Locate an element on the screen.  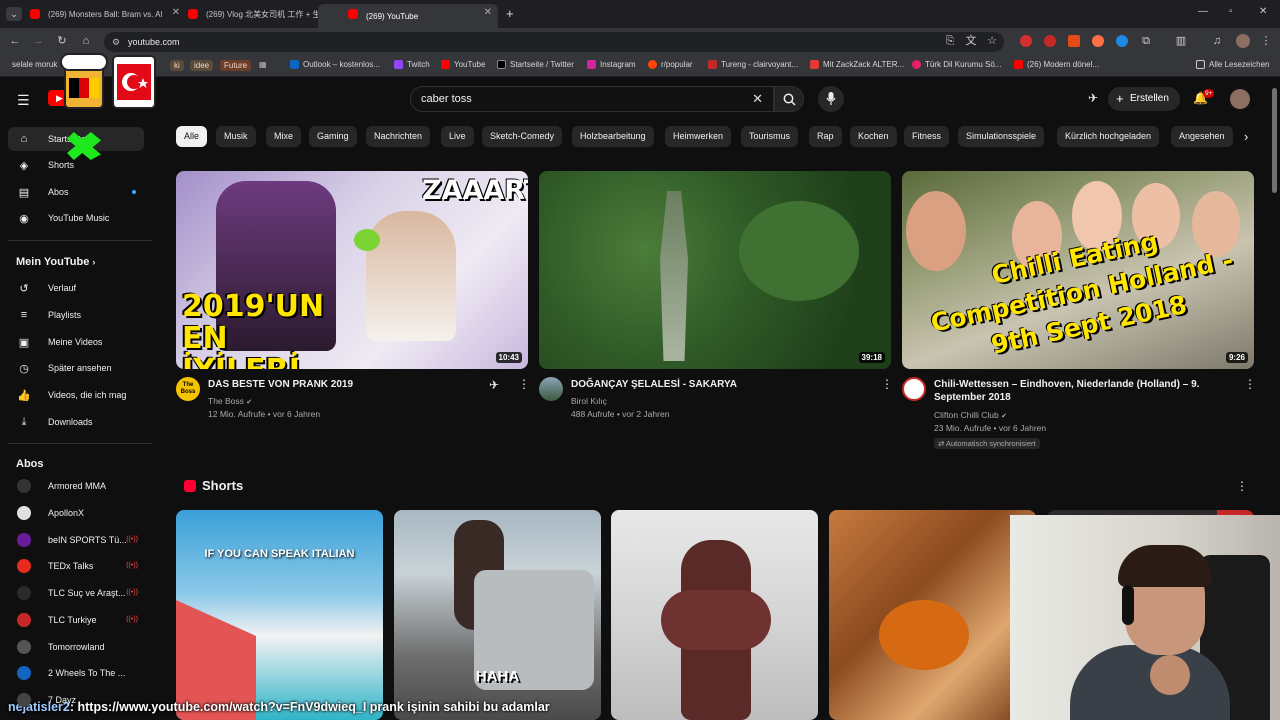
sidebar-item-history: ↺ Verlauf is located at coordinates (76, 288).